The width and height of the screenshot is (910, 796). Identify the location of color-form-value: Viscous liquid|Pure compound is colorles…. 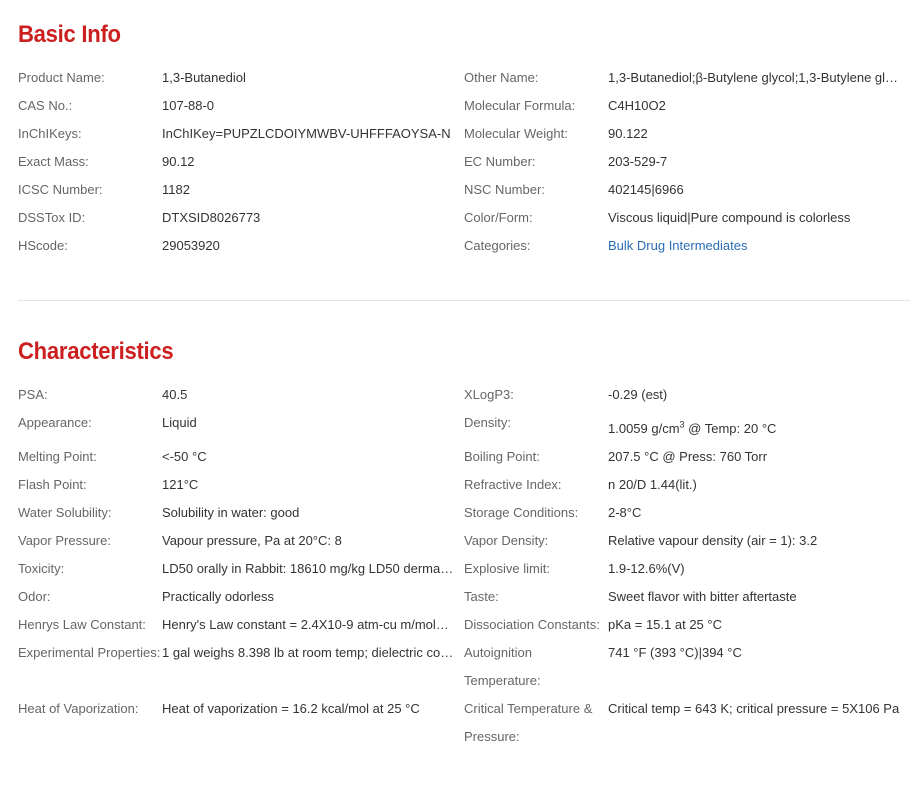
(729, 217).